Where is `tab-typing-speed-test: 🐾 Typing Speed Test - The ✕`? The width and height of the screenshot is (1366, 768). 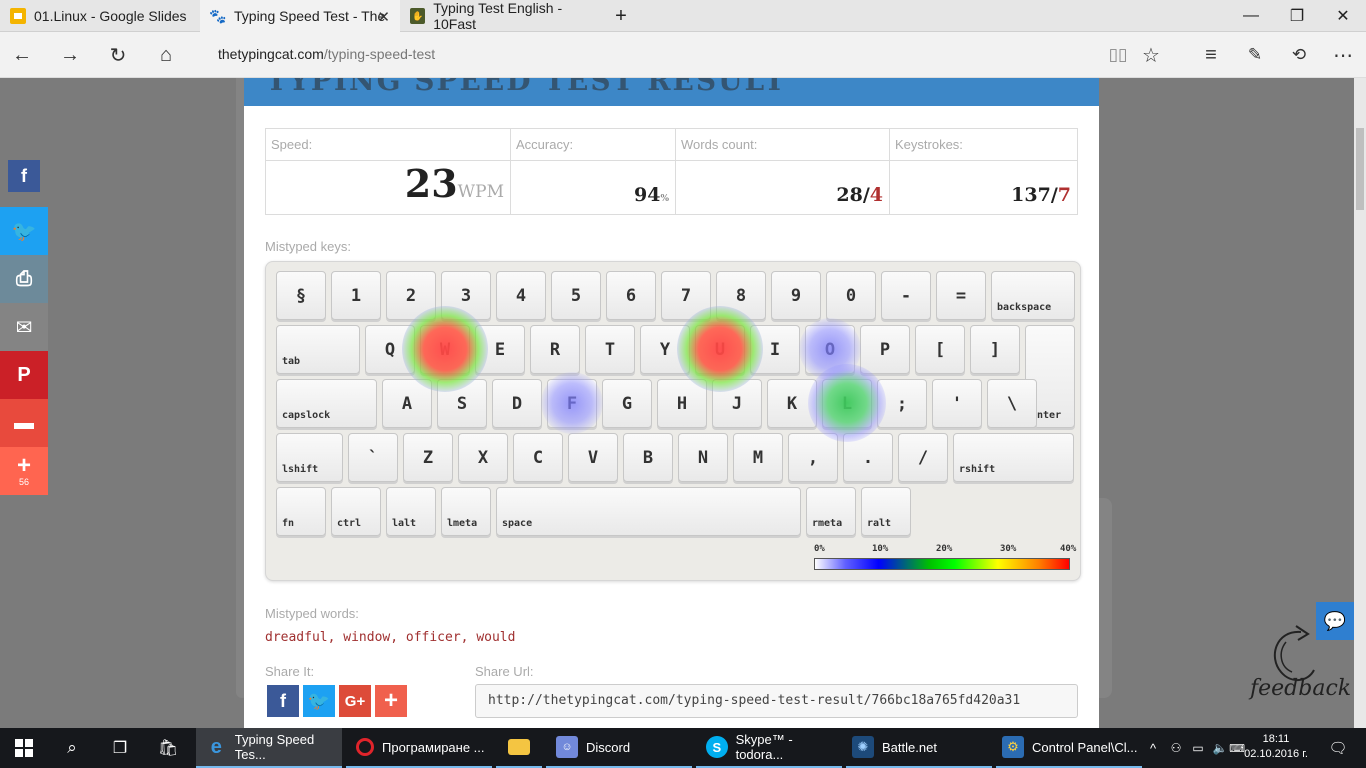 tab-typing-speed-test: 🐾 Typing Speed Test - The ✕ is located at coordinates (300, 16).